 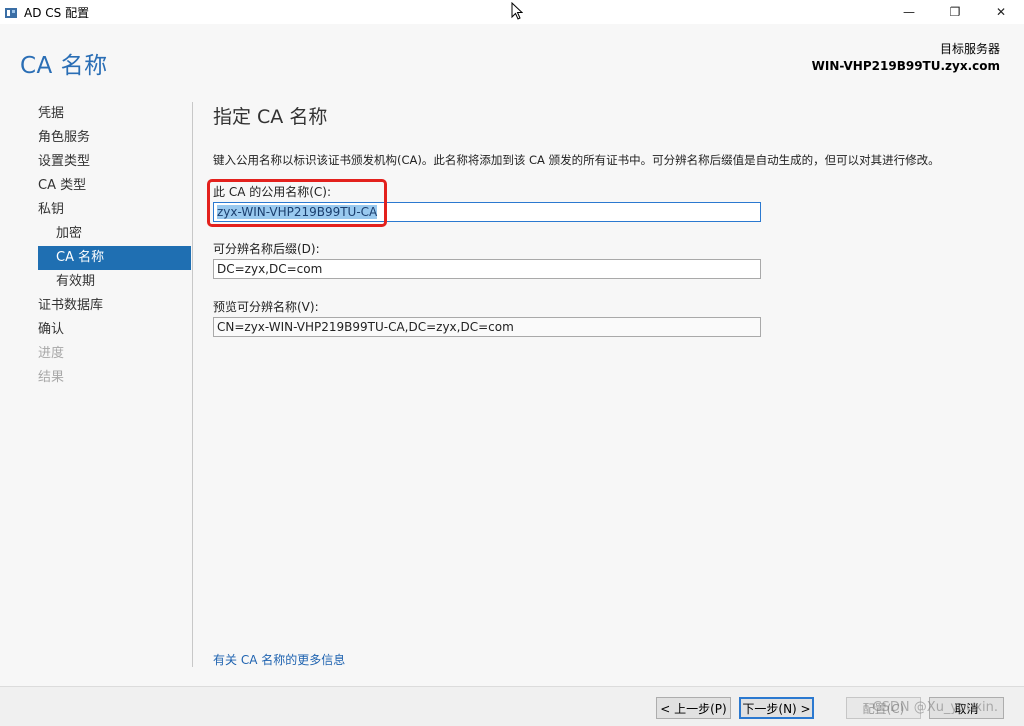 I want to click on nav-item-role-services: 角色服务, so click(x=95, y=138).